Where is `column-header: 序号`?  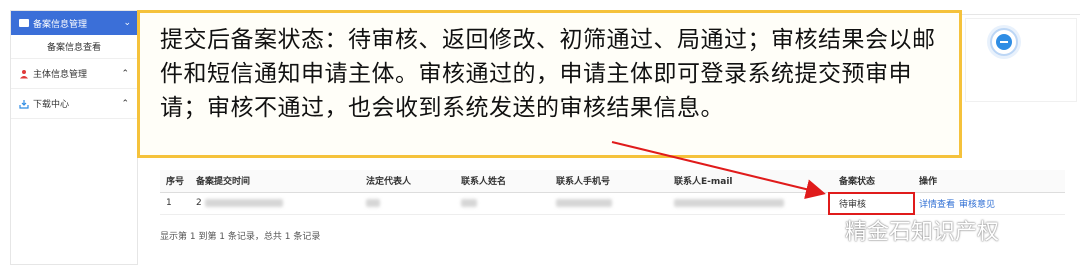
column-header: 序号 is located at coordinates (175, 181).